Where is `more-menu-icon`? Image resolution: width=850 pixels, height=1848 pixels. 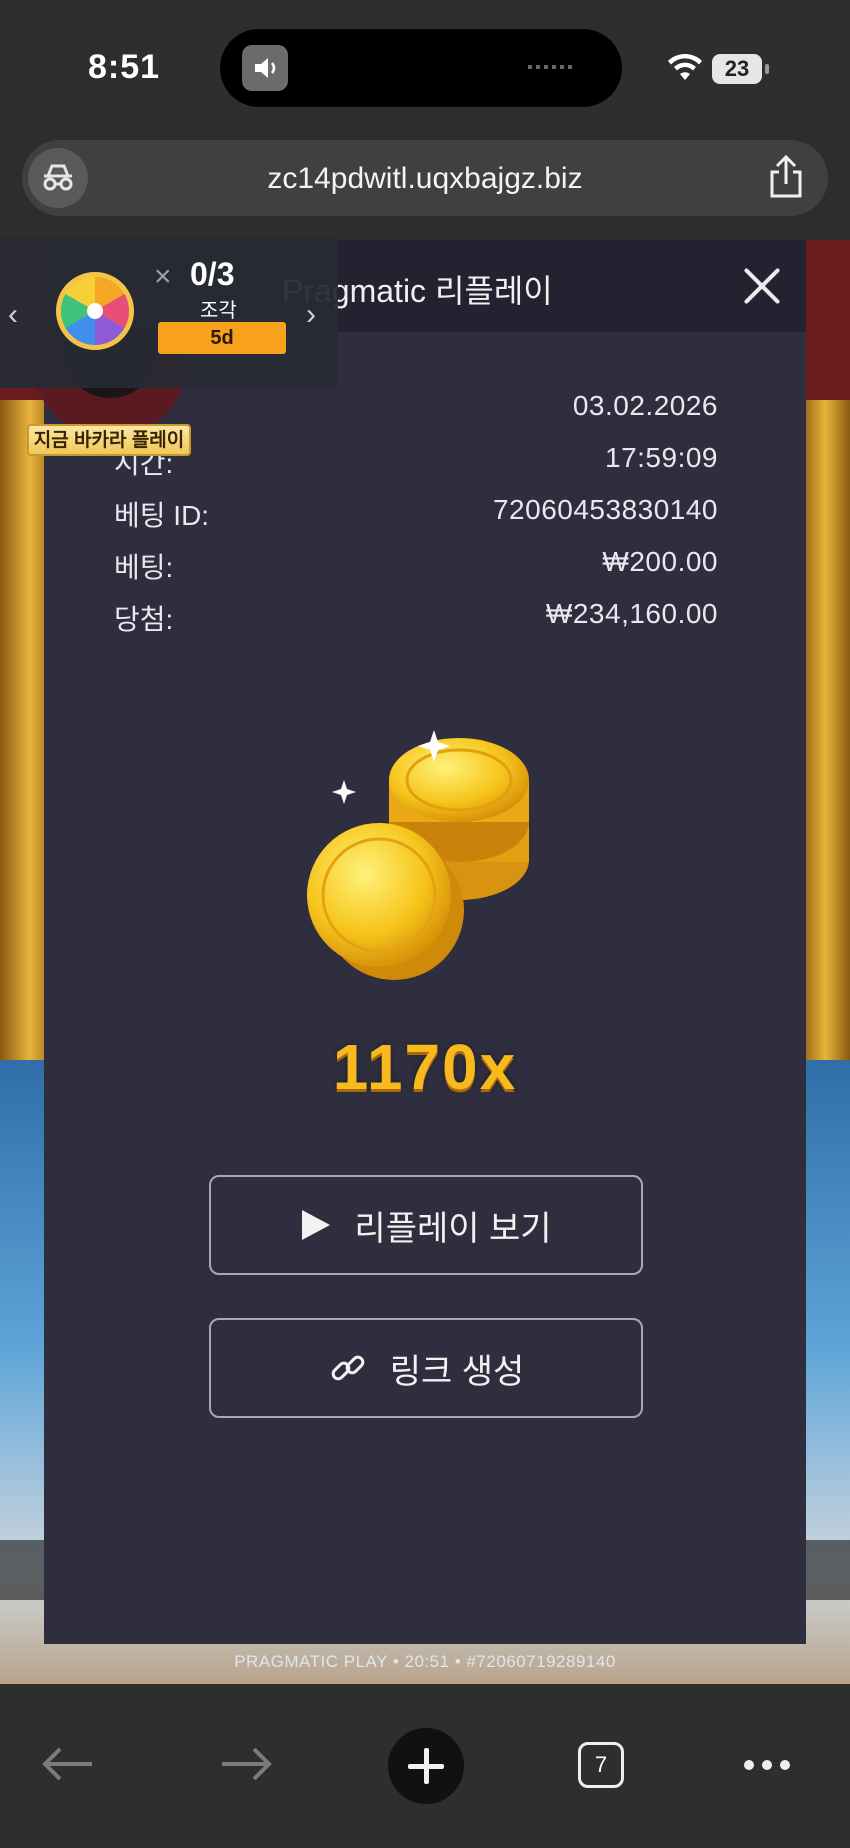 more-menu-icon is located at coordinates (767, 1765).